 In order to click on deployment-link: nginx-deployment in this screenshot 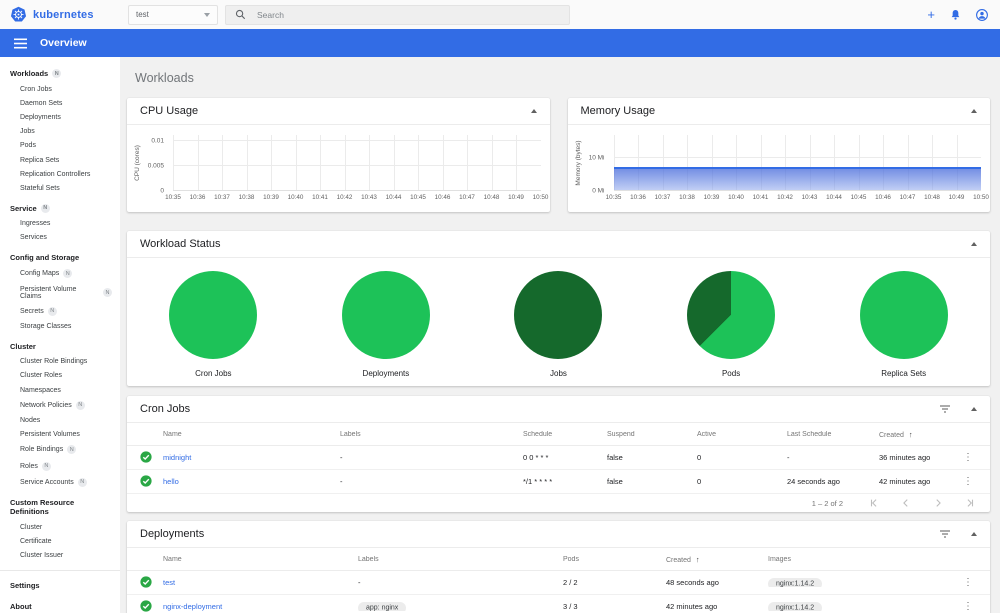, I will do `click(192, 606)`.